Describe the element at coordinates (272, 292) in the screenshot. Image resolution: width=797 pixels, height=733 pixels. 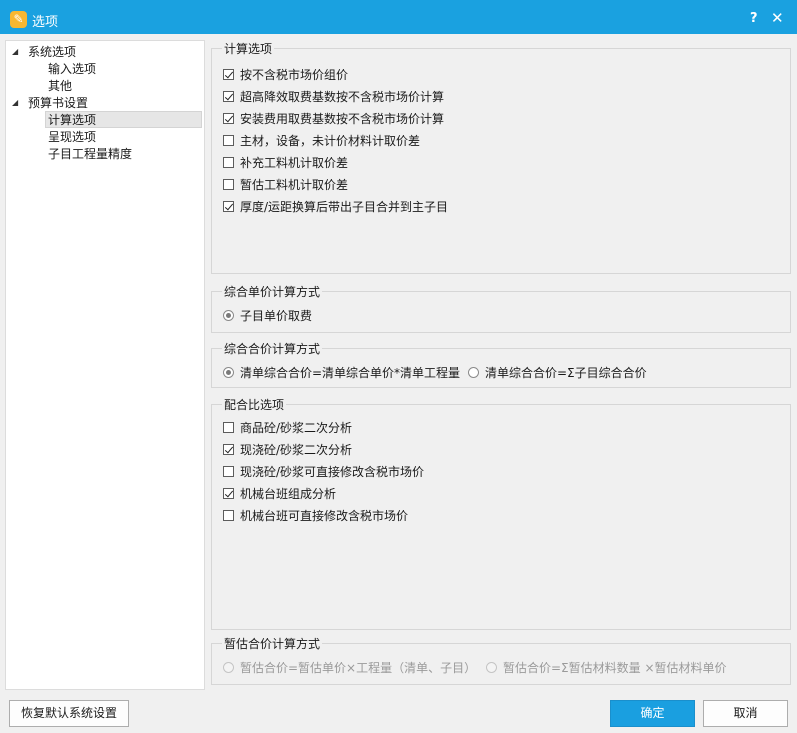
I see `group-title: 综合单价计算方式` at that location.